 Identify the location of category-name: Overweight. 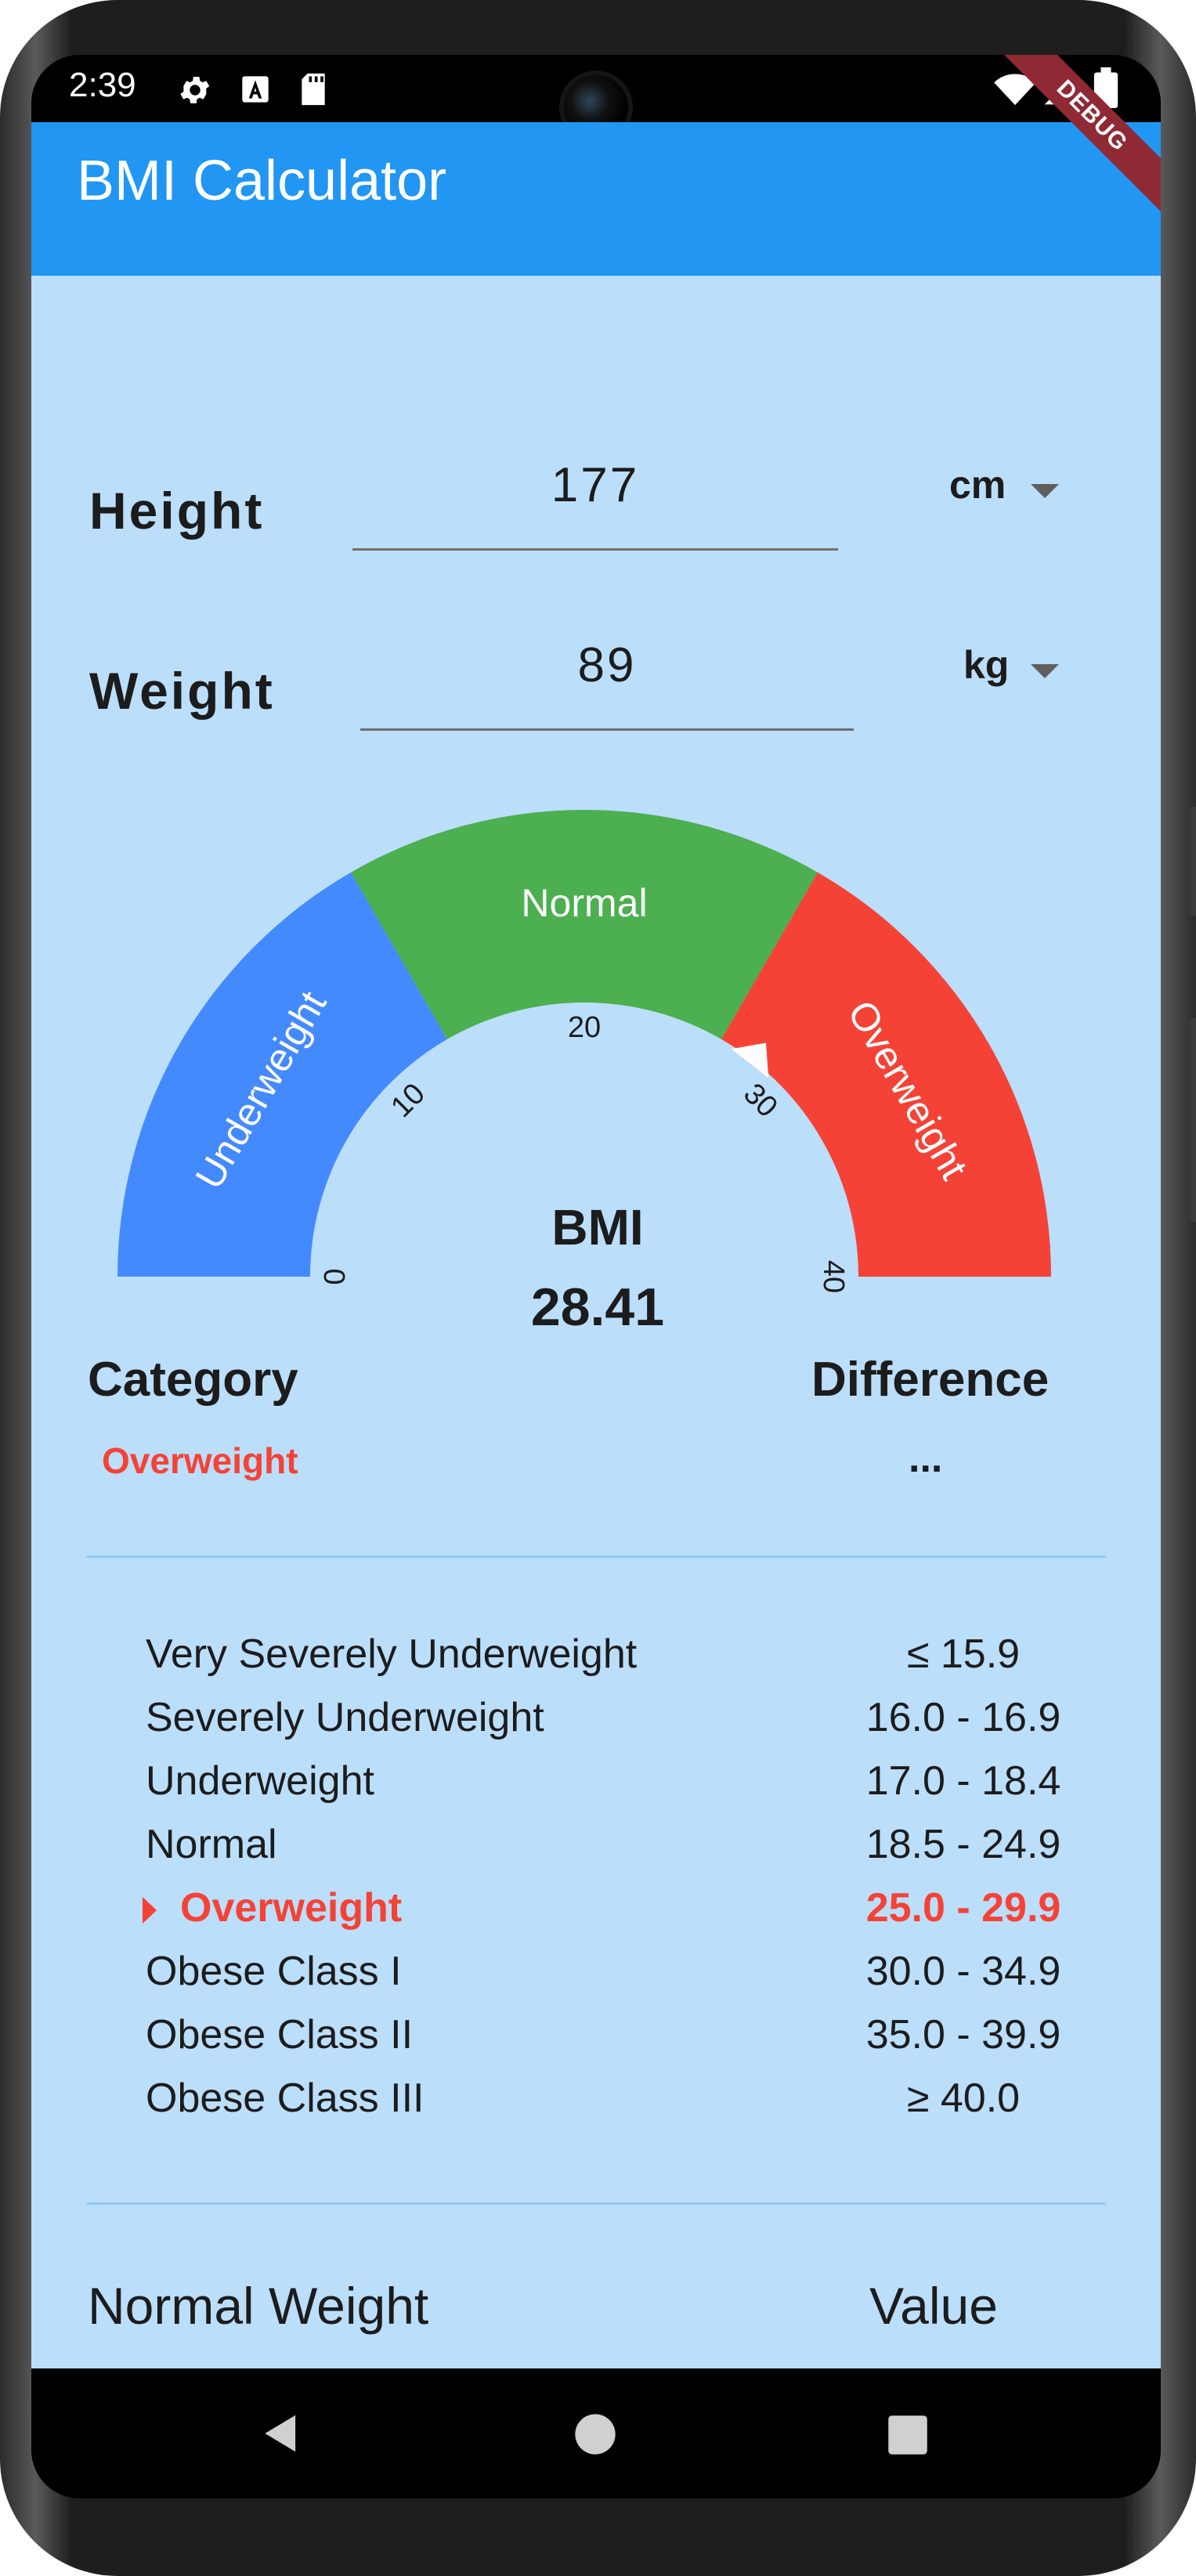
(291, 1908).